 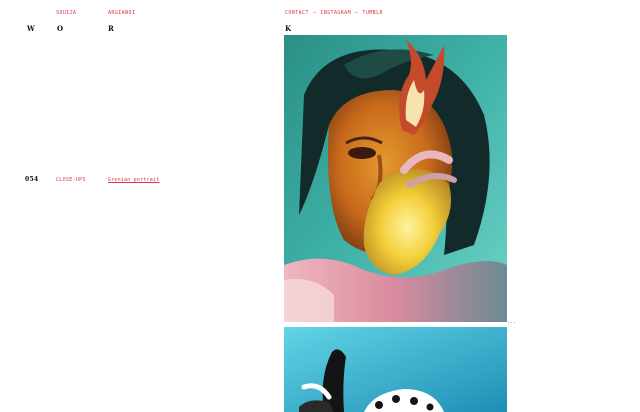 I want to click on heading-letter: O, so click(x=60, y=28).